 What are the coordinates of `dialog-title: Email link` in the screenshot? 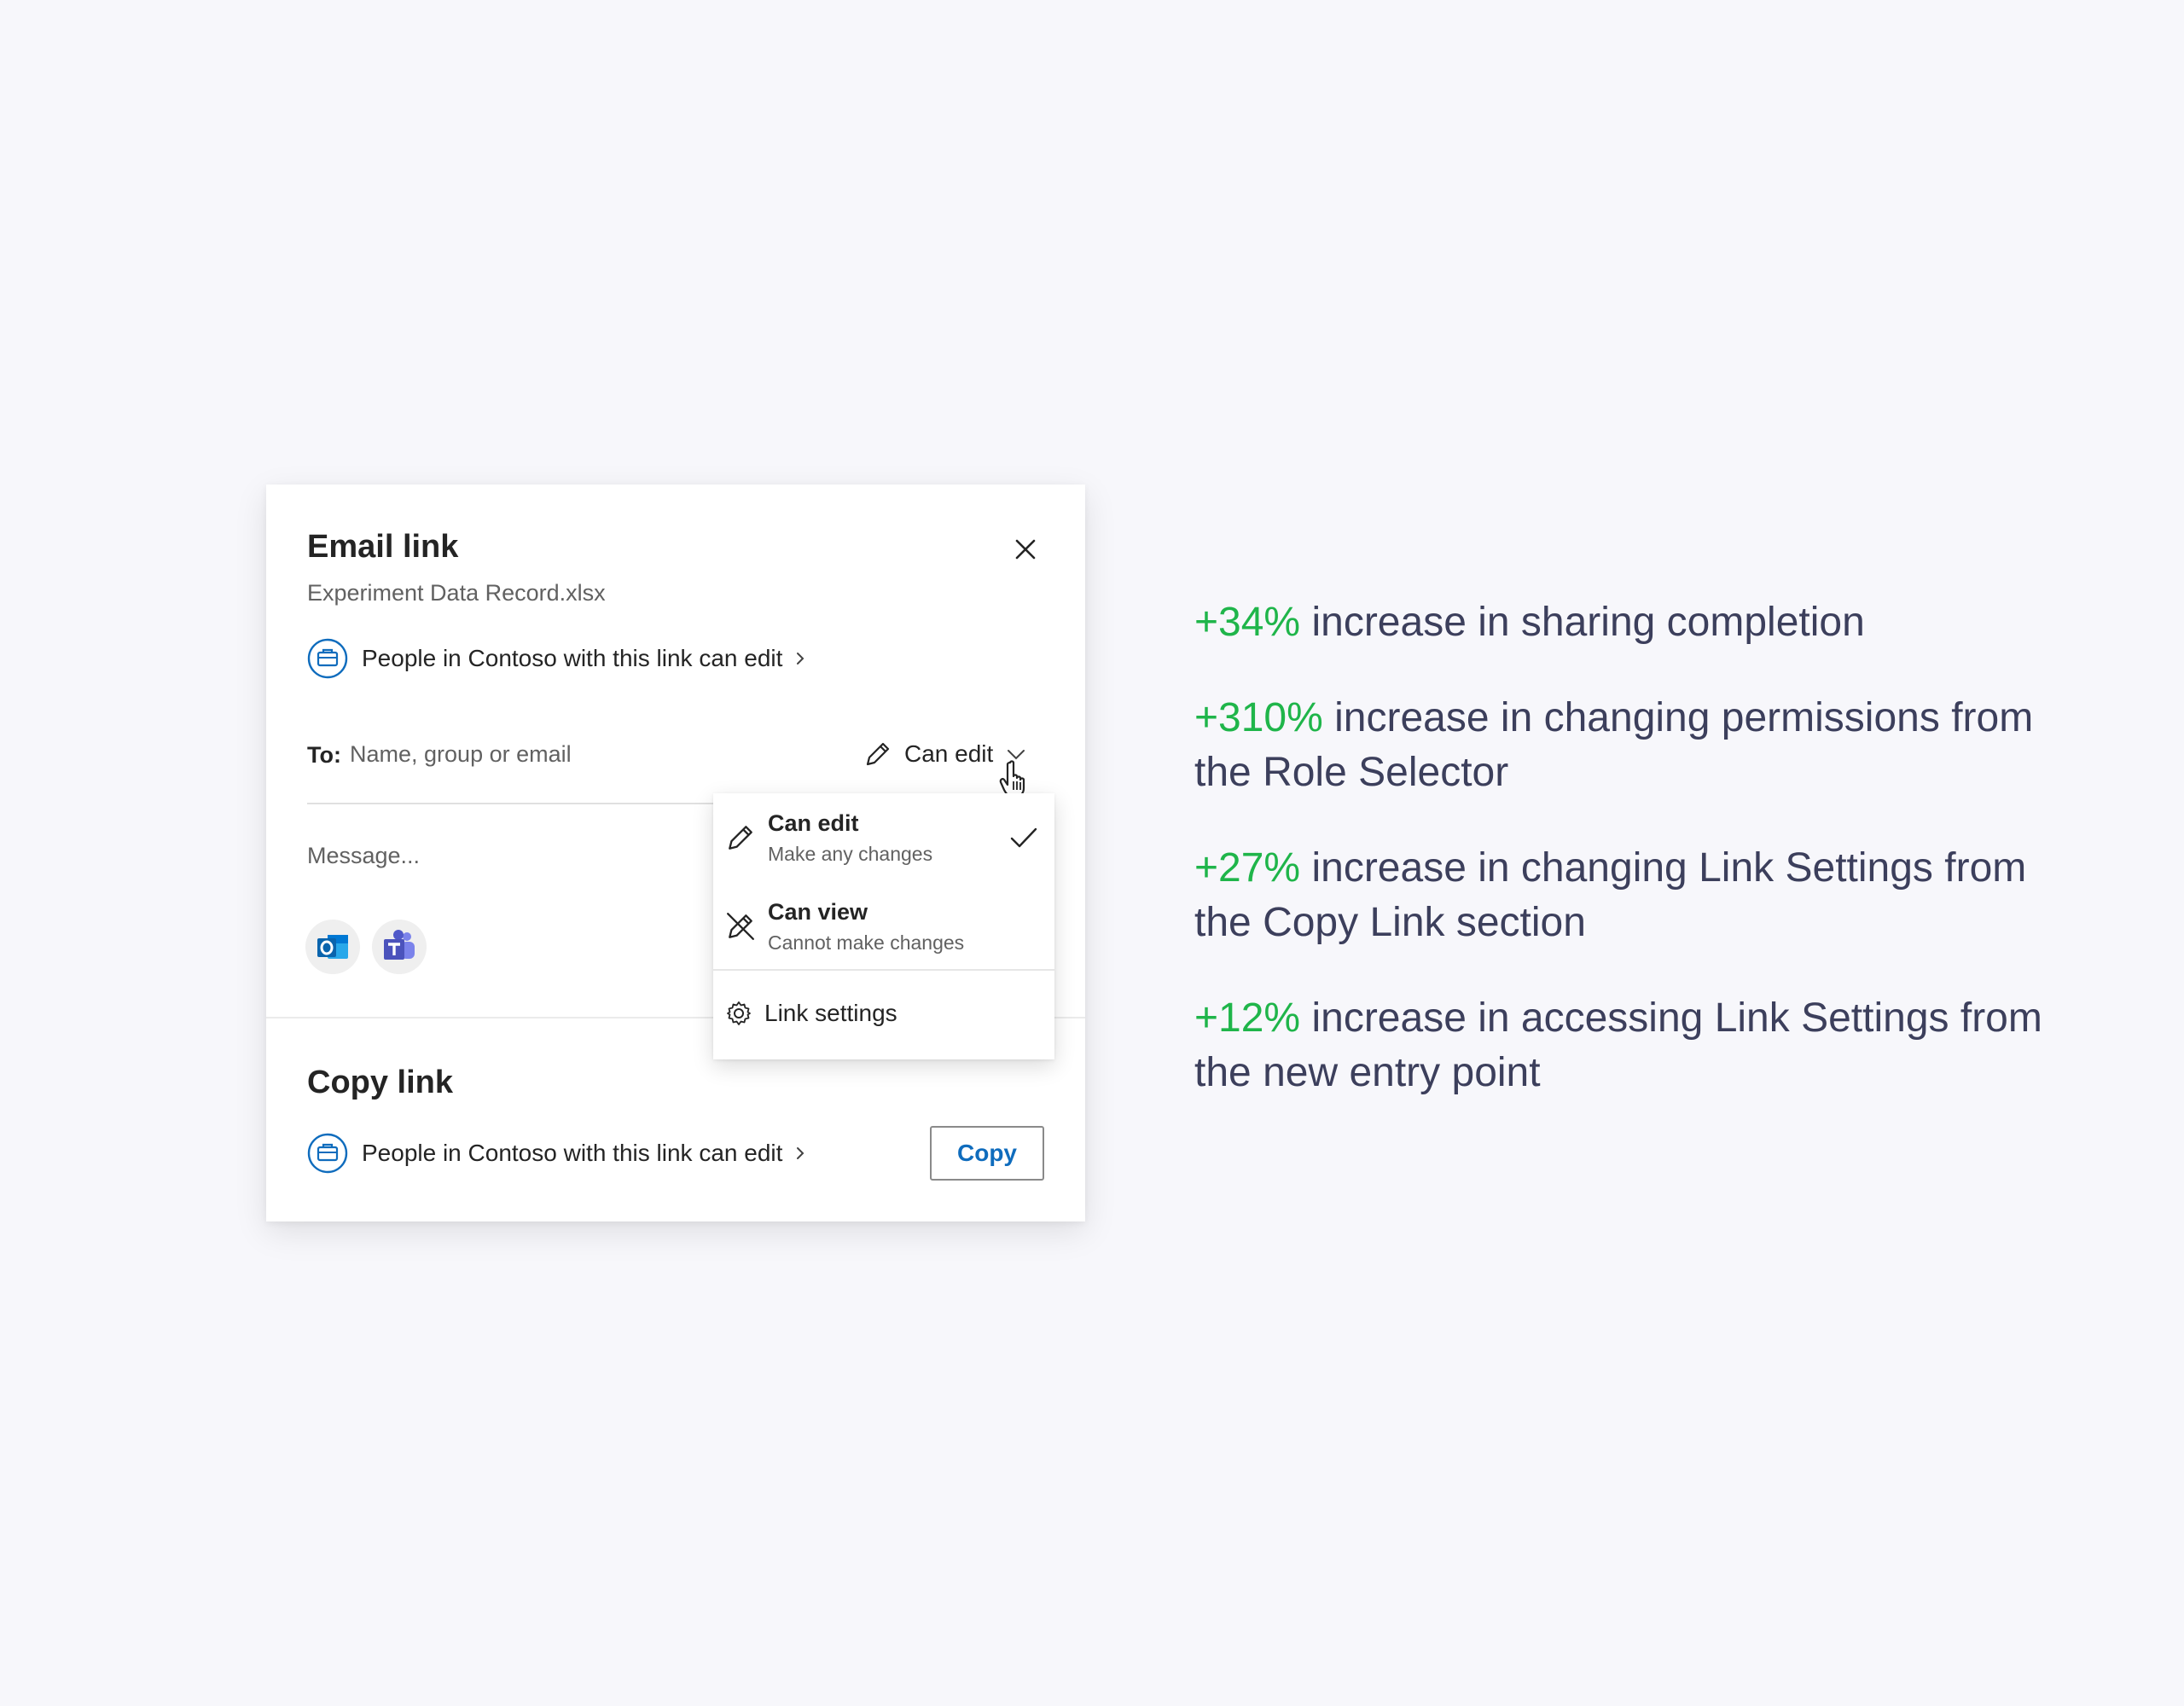 It's located at (383, 547).